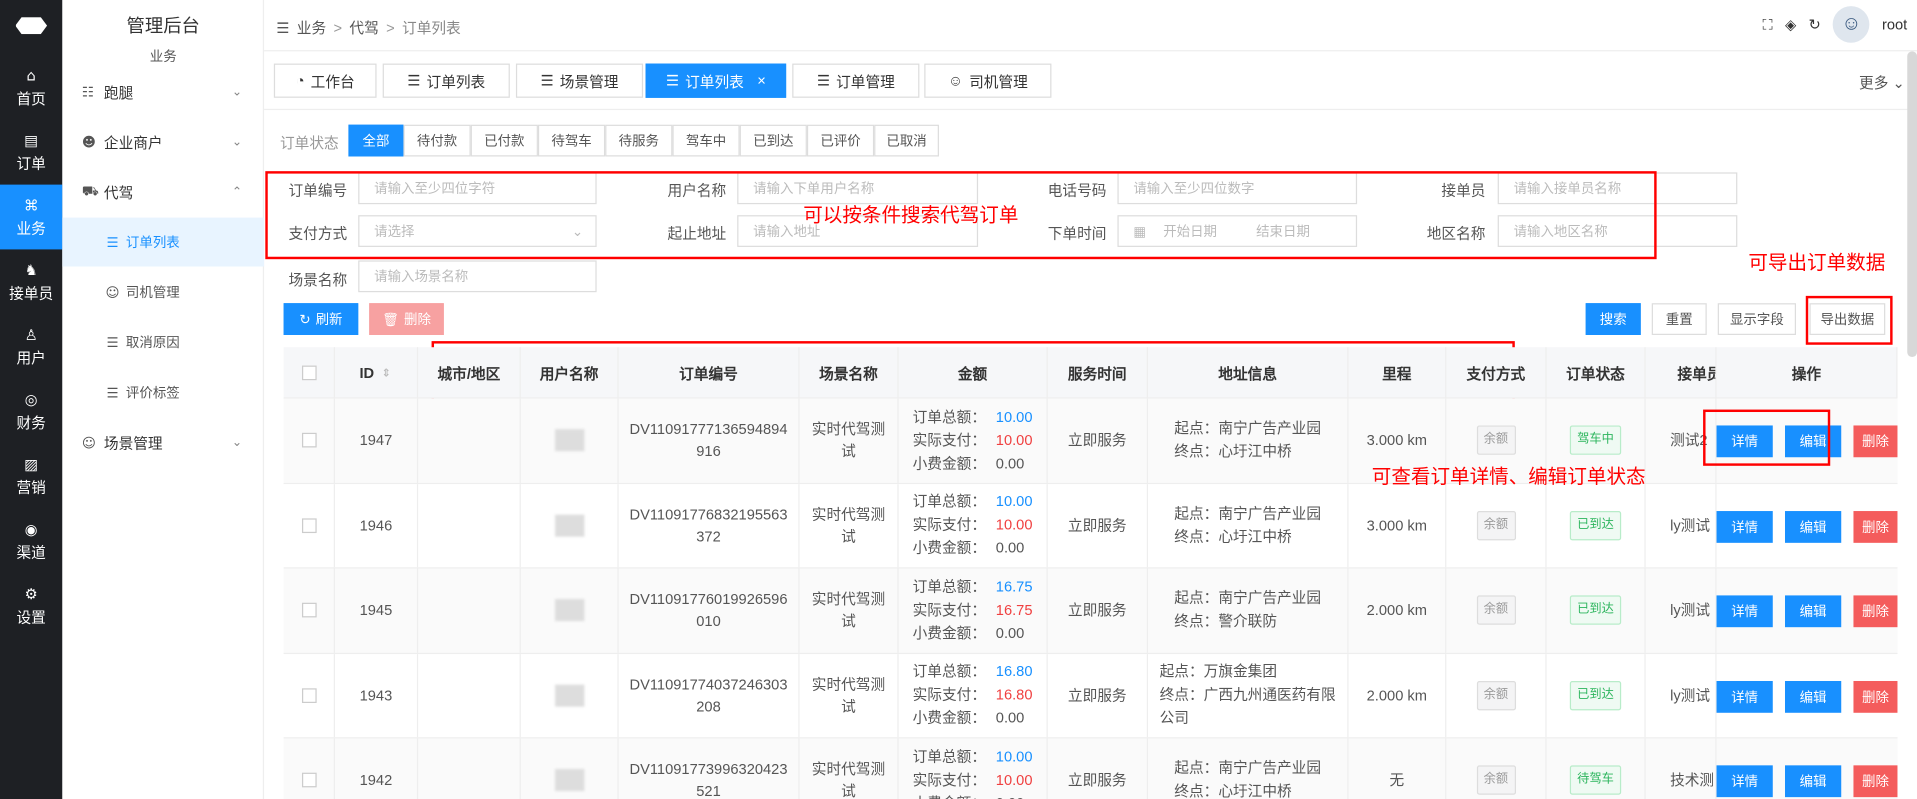  What do you see at coordinates (31, 217) in the screenshot?
I see `rail-item-business: ⌘ 业务` at bounding box center [31, 217].